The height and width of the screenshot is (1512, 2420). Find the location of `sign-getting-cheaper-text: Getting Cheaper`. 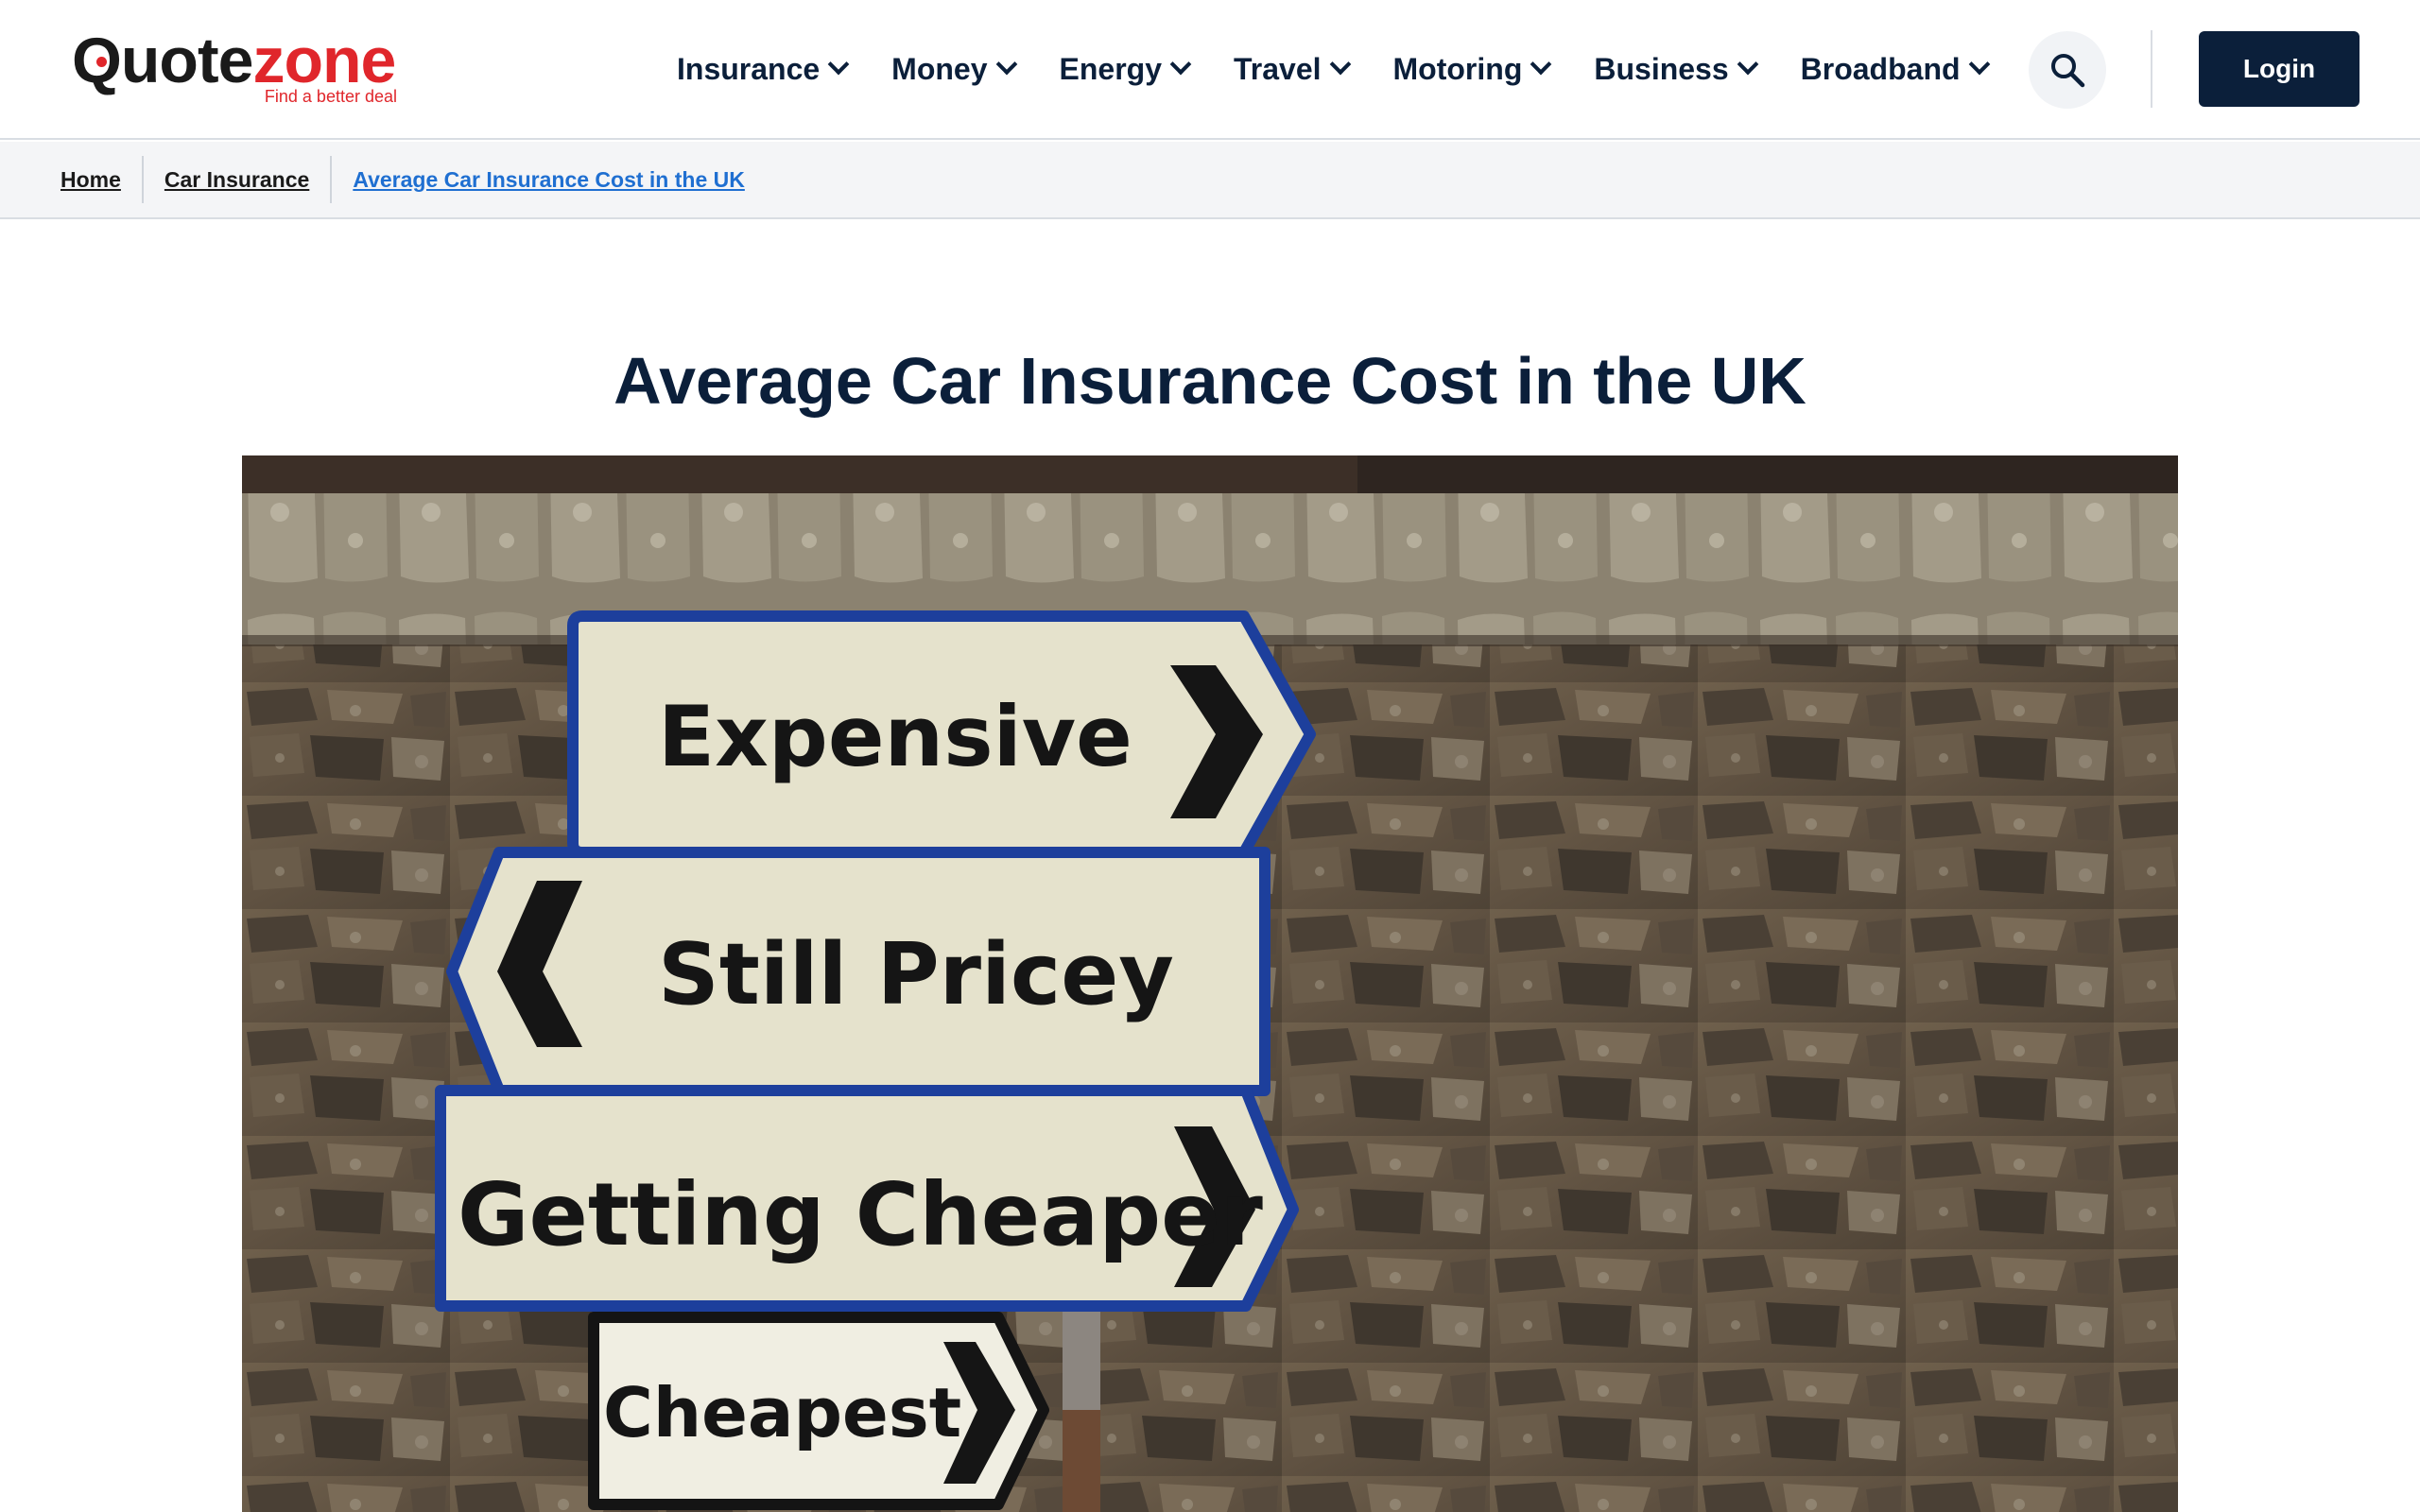

sign-getting-cheaper-text: Getting Cheaper is located at coordinates (861, 1214).